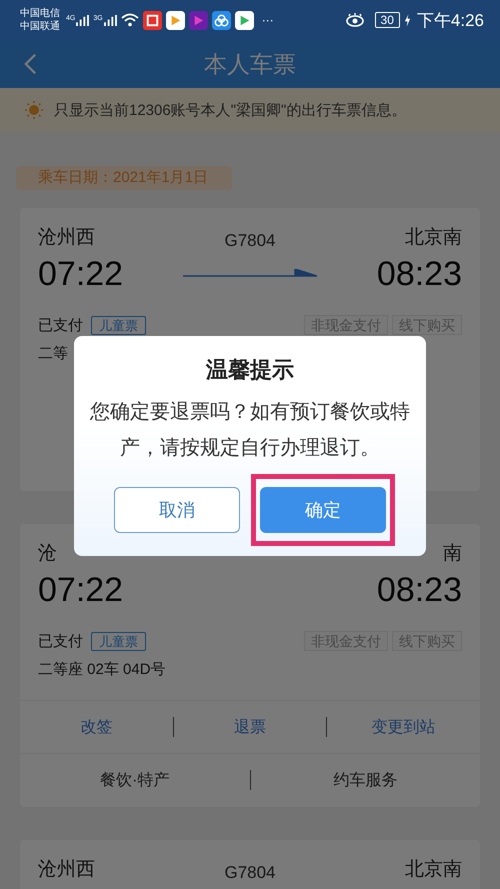  Describe the element at coordinates (250, 430) in the screenshot. I see `dialog-message: 您确定要退票吗？如有预订餐饮或特产，请按规定自行办理退订。` at that location.